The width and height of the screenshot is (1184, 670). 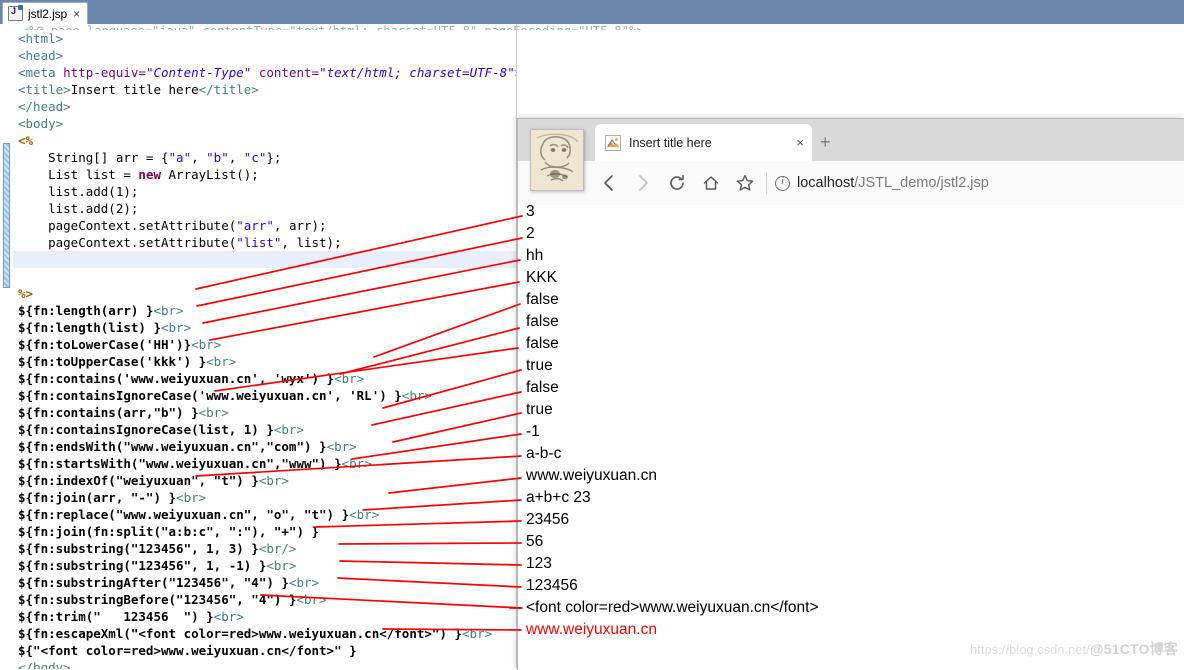 I want to click on code-line, so click(x=265, y=259).